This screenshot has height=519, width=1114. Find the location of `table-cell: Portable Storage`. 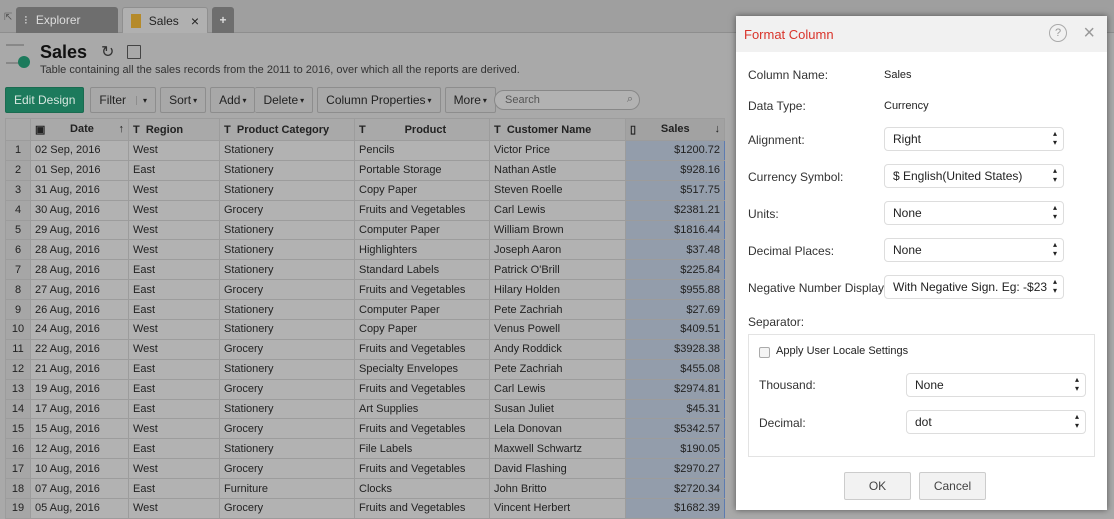

table-cell: Portable Storage is located at coordinates (422, 170).